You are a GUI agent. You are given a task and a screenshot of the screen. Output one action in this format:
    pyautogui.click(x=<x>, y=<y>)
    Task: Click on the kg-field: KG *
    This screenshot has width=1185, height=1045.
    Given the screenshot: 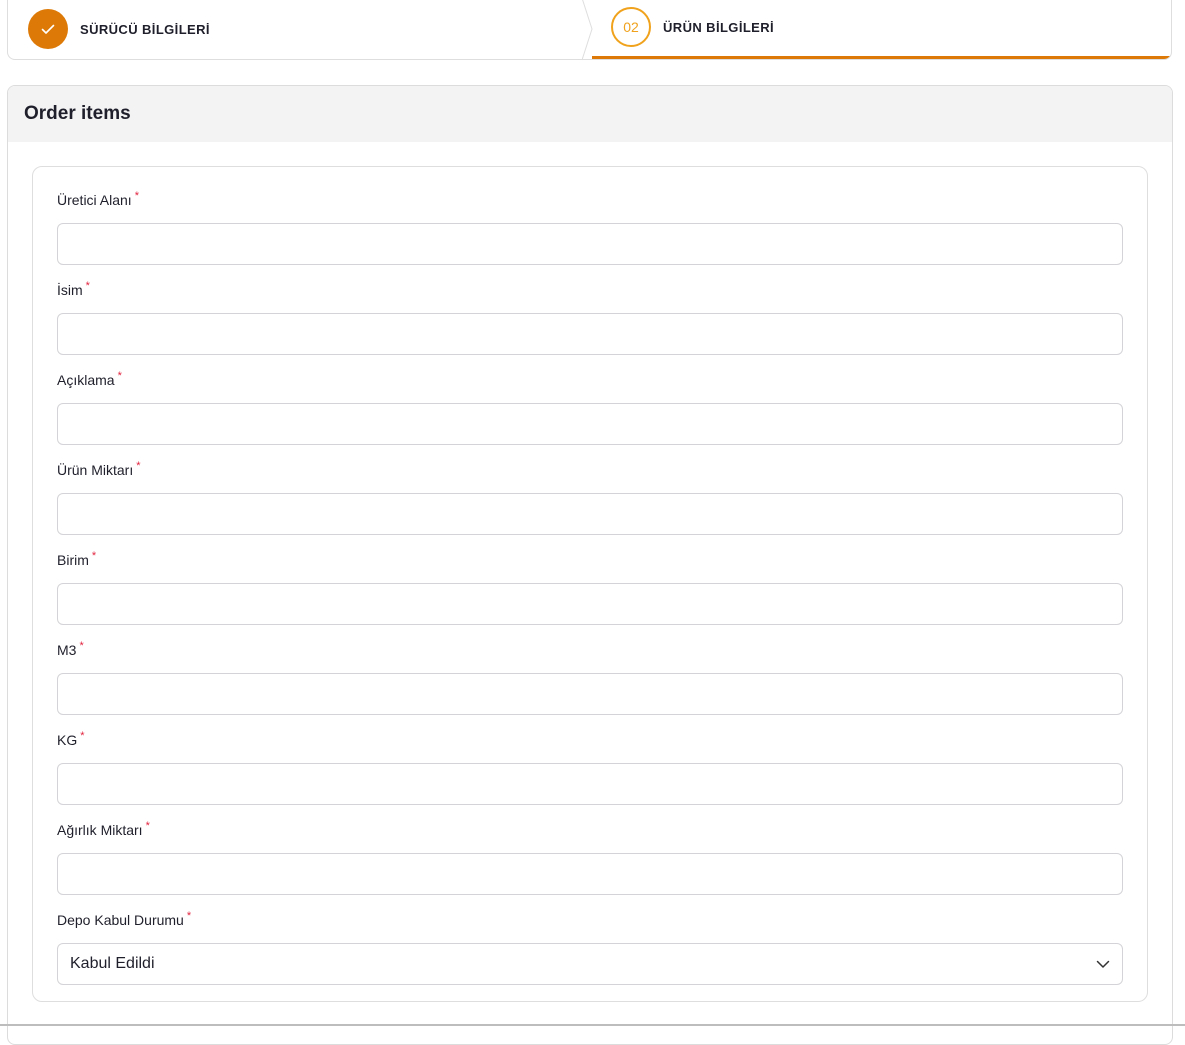 What is the action you would take?
    pyautogui.click(x=590, y=767)
    